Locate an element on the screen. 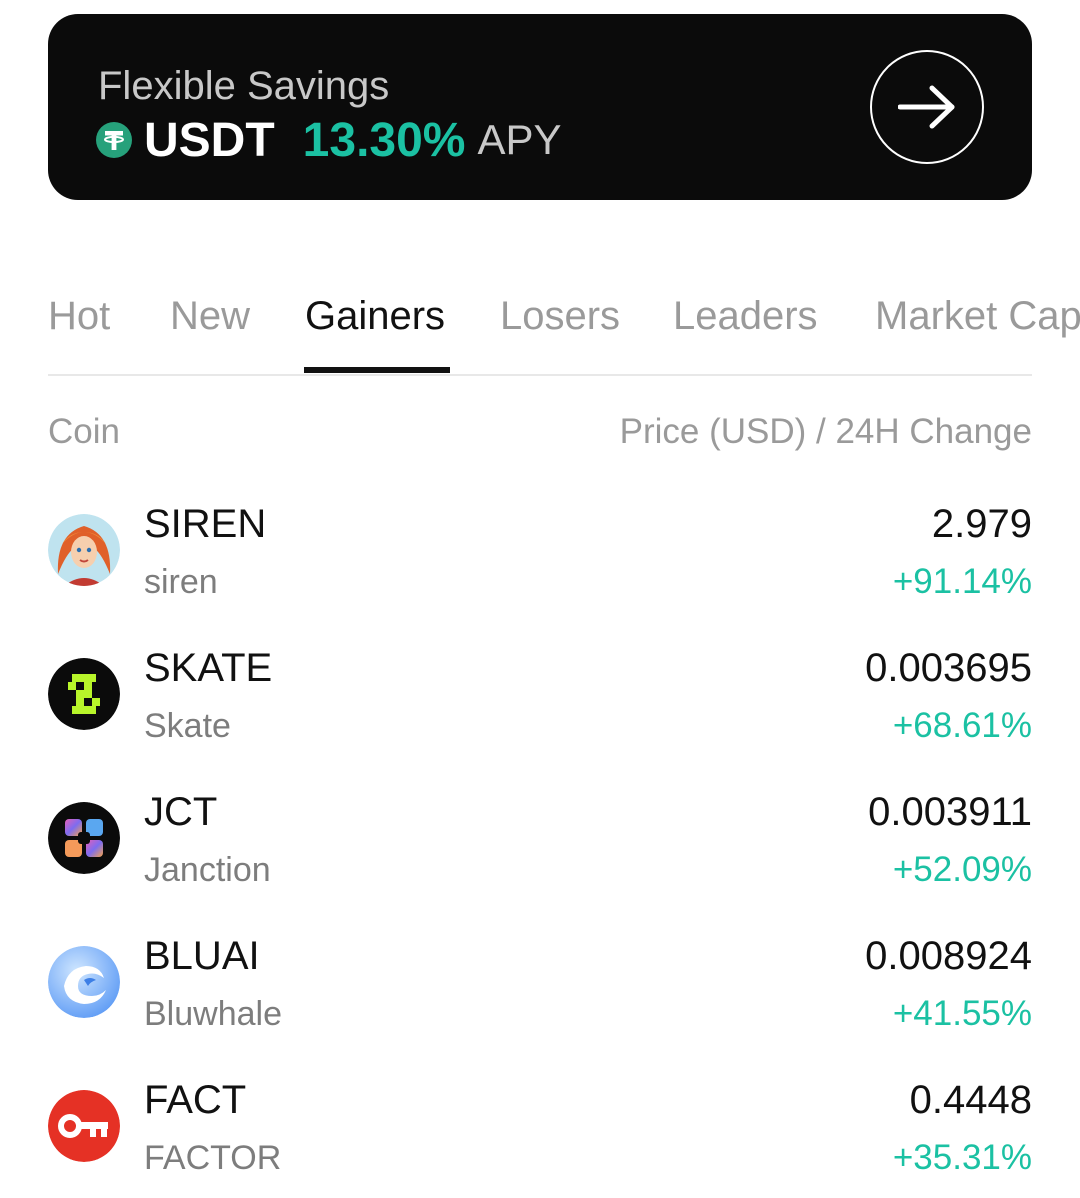 The image size is (1080, 1198). coin-name: siren is located at coordinates (181, 582).